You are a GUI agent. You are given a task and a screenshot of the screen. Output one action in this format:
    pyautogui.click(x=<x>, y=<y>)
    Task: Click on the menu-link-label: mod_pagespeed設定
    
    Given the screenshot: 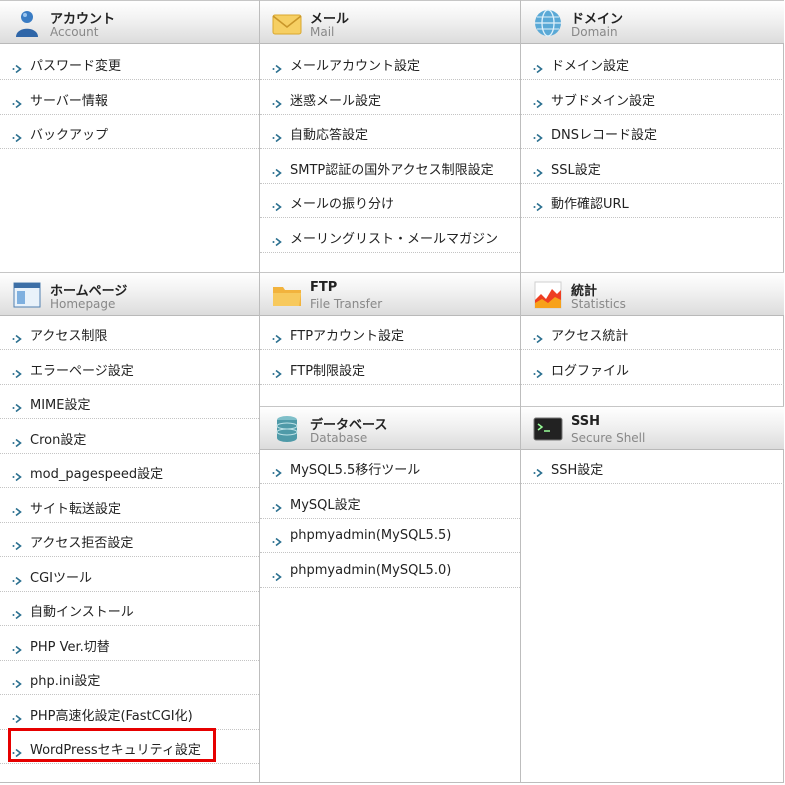 What is the action you would take?
    pyautogui.click(x=97, y=474)
    